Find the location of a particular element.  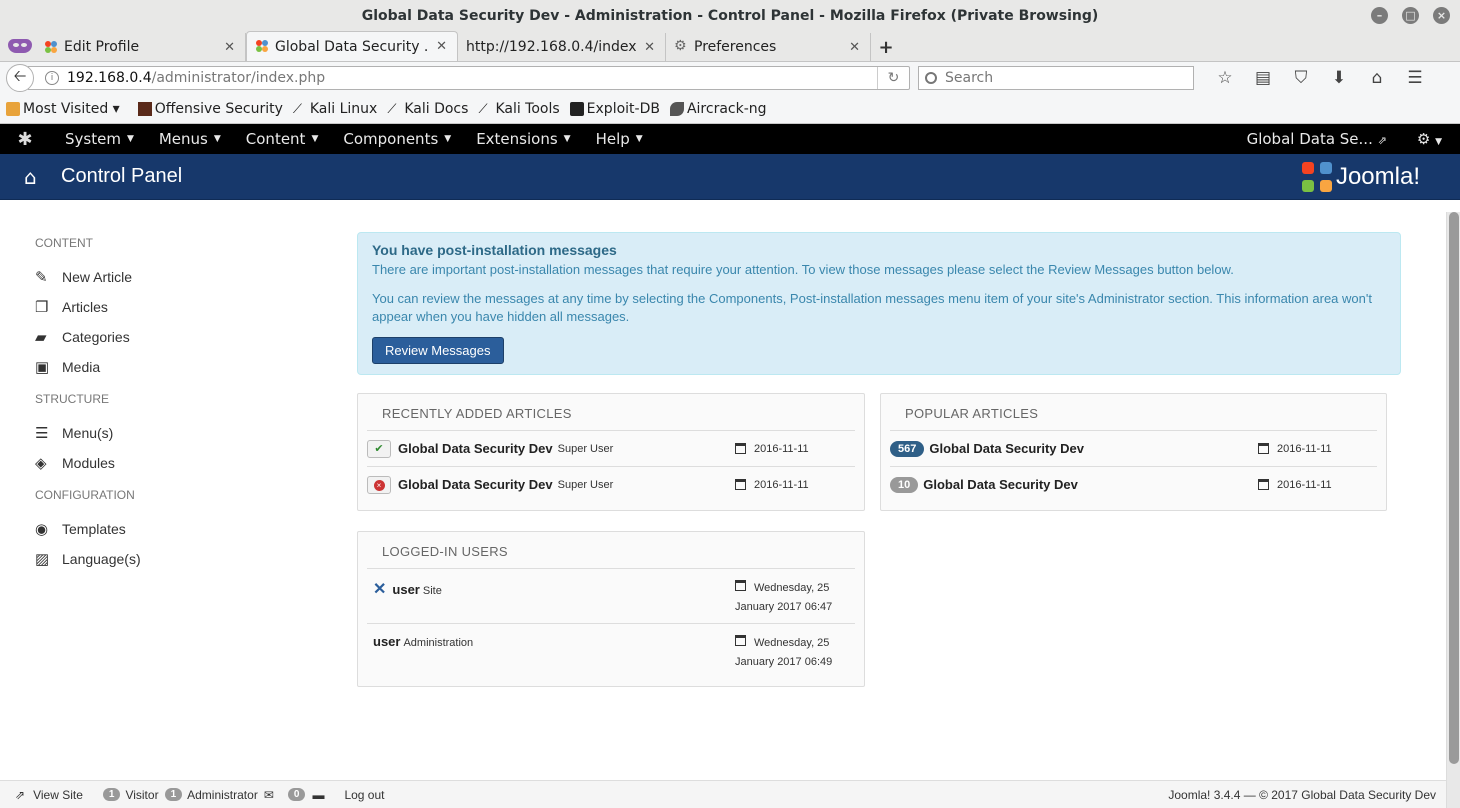

bookmark-exploit-db: Exploit-DB is located at coordinates (614, 109).